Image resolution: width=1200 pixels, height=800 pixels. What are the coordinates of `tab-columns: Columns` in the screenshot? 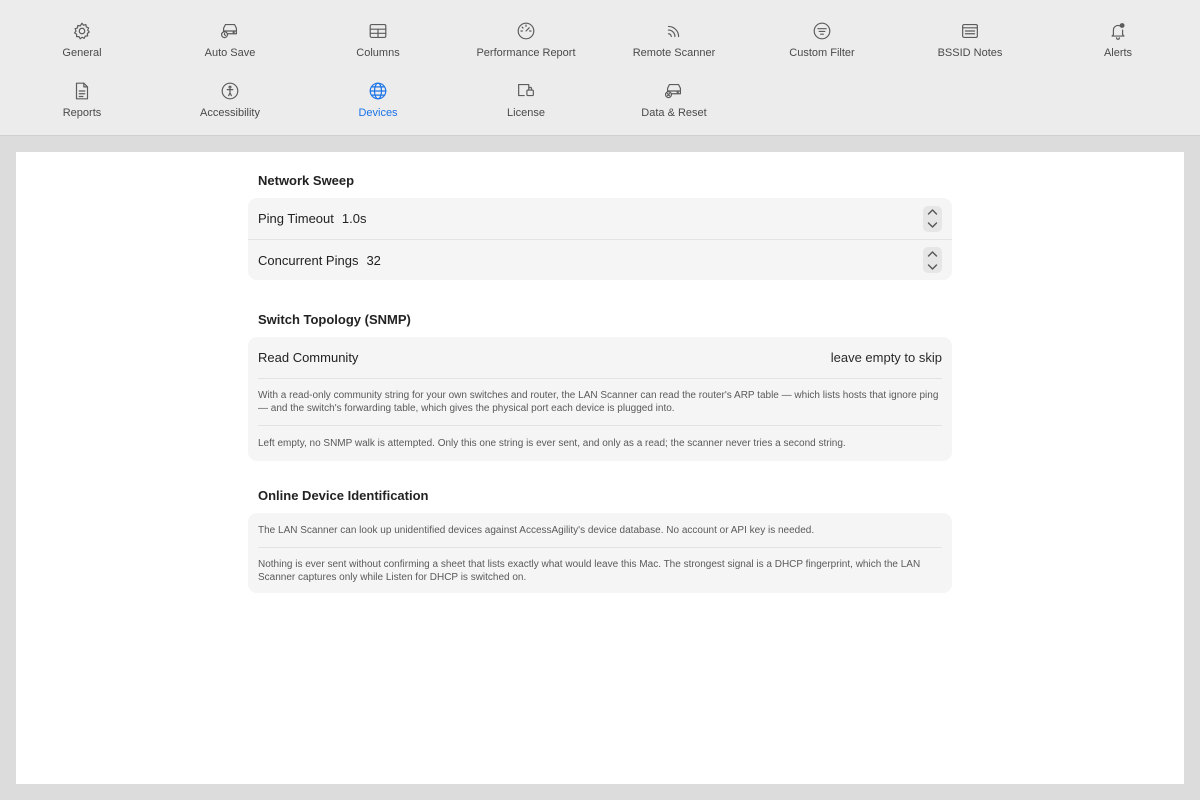 It's located at (378, 38).